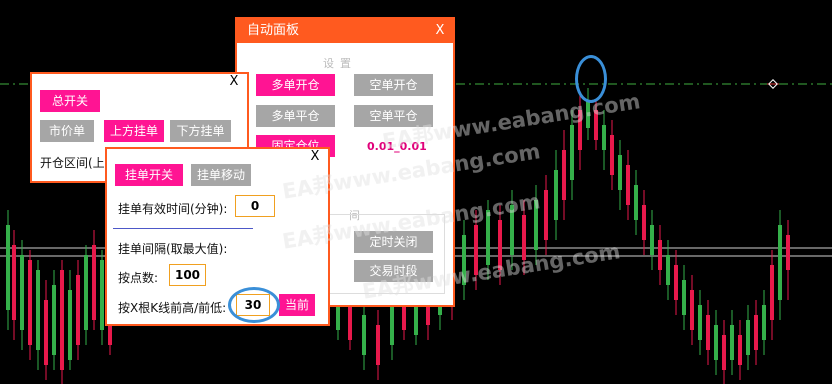 Image resolution: width=832 pixels, height=384 pixels. Describe the element at coordinates (393, 271) in the screenshot. I see `trade-session-button: 交易时段` at that location.